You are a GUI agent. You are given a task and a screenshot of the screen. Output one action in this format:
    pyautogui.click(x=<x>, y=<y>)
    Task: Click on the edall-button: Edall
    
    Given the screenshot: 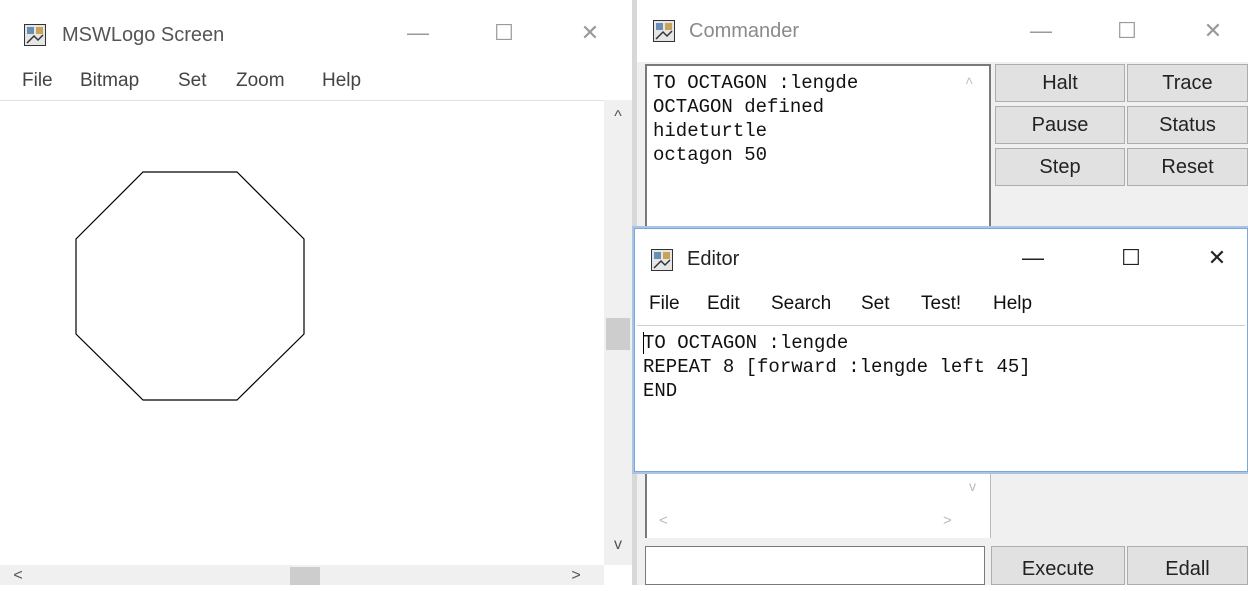 What is the action you would take?
    pyautogui.click(x=1187, y=565)
    